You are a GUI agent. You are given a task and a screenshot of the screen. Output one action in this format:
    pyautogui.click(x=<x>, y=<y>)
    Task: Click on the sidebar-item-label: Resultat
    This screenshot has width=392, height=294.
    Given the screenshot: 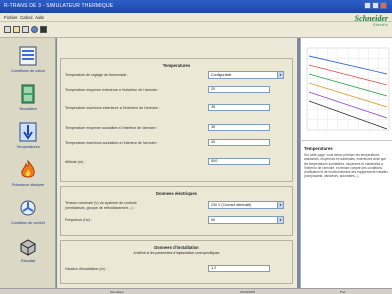 What is the action you would take?
    pyautogui.click(x=28, y=261)
    